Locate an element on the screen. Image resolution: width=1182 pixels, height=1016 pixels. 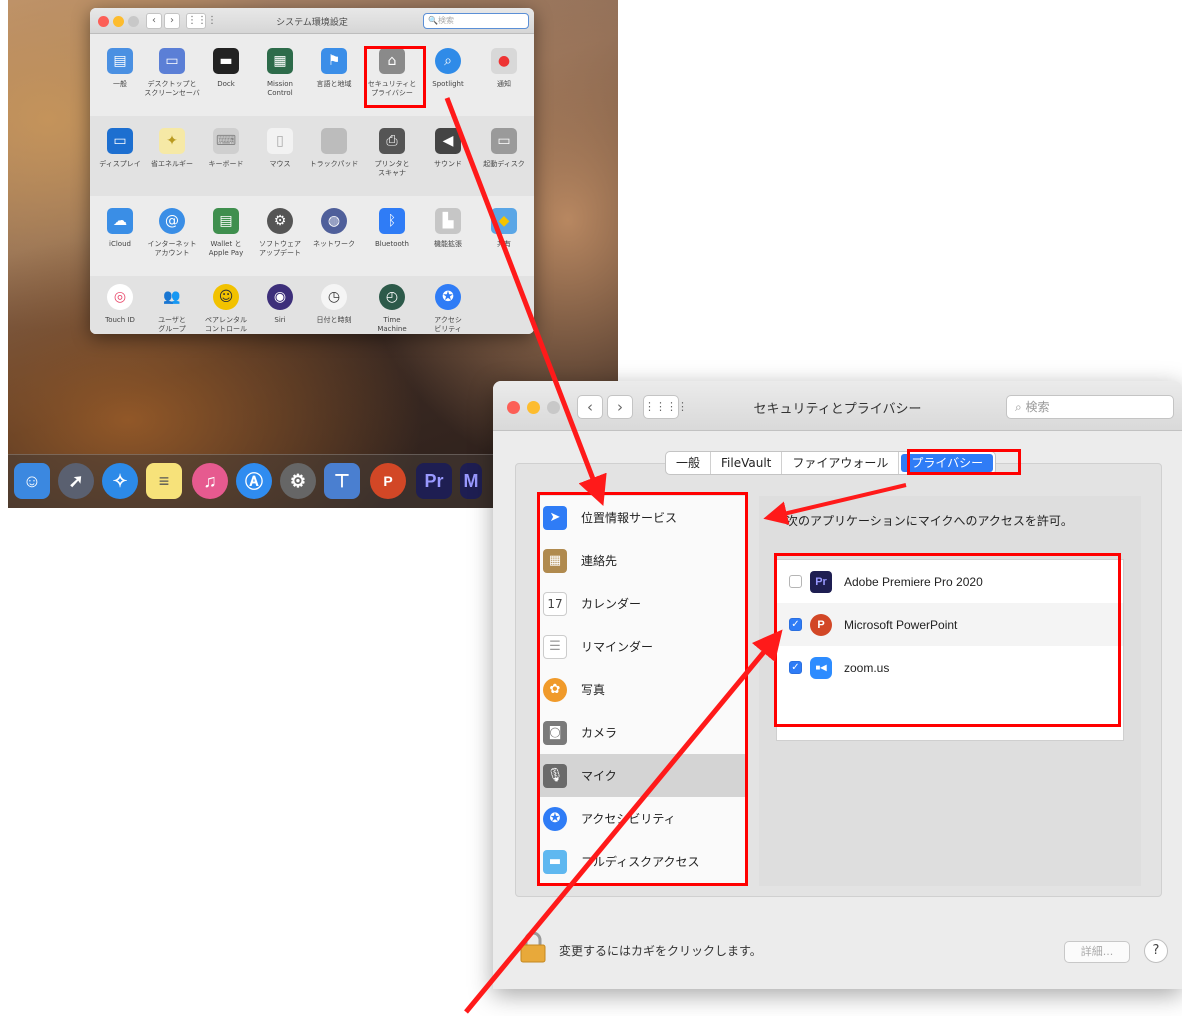
media-encoder-icon: M is located at coordinates (471, 481).